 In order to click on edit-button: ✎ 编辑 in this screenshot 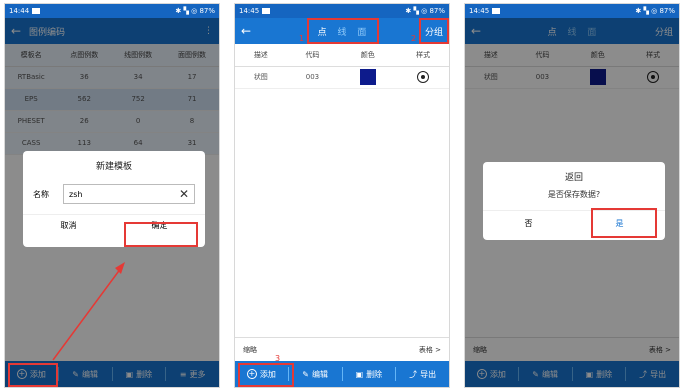, I will do `click(316, 374)`.